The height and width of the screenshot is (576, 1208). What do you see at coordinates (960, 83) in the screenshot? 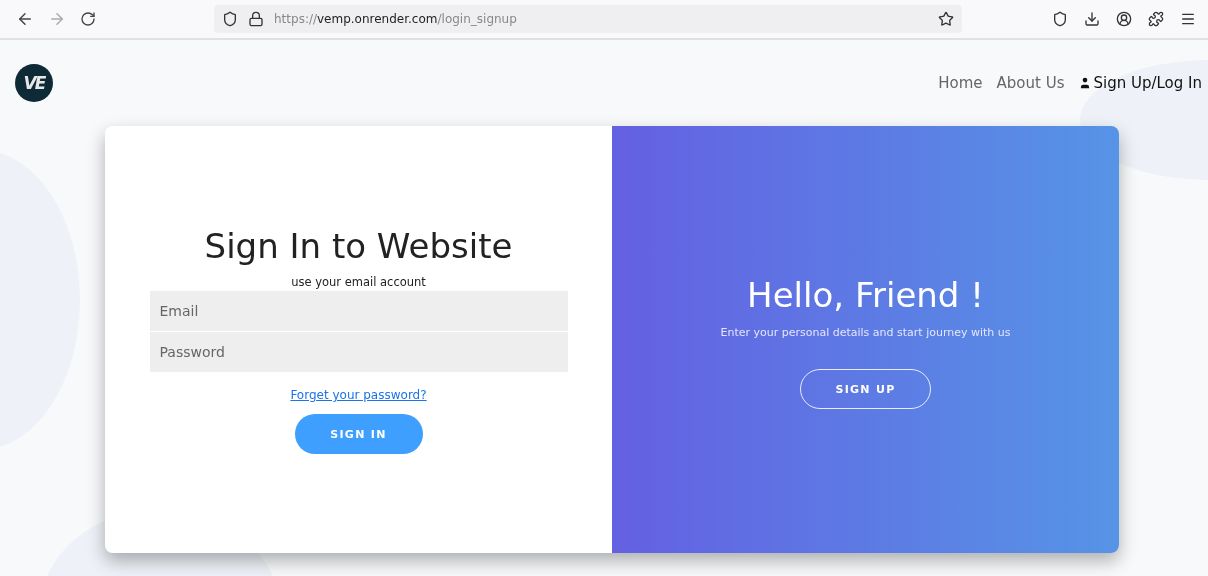
I see `nav-link: Home` at bounding box center [960, 83].